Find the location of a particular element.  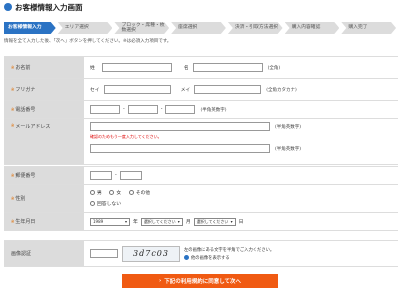

step-5: 決済・引取方法選択 is located at coordinates (255, 28).